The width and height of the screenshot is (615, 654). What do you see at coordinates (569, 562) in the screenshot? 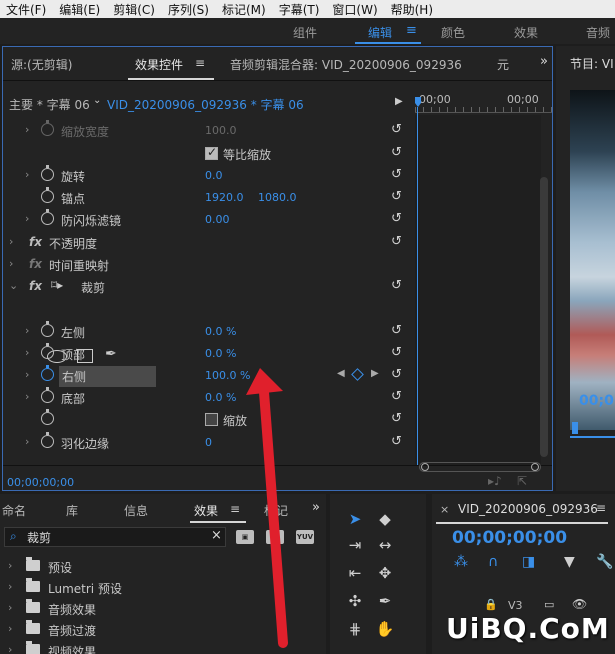
I see `add-marker-icon: ▼` at bounding box center [569, 562].